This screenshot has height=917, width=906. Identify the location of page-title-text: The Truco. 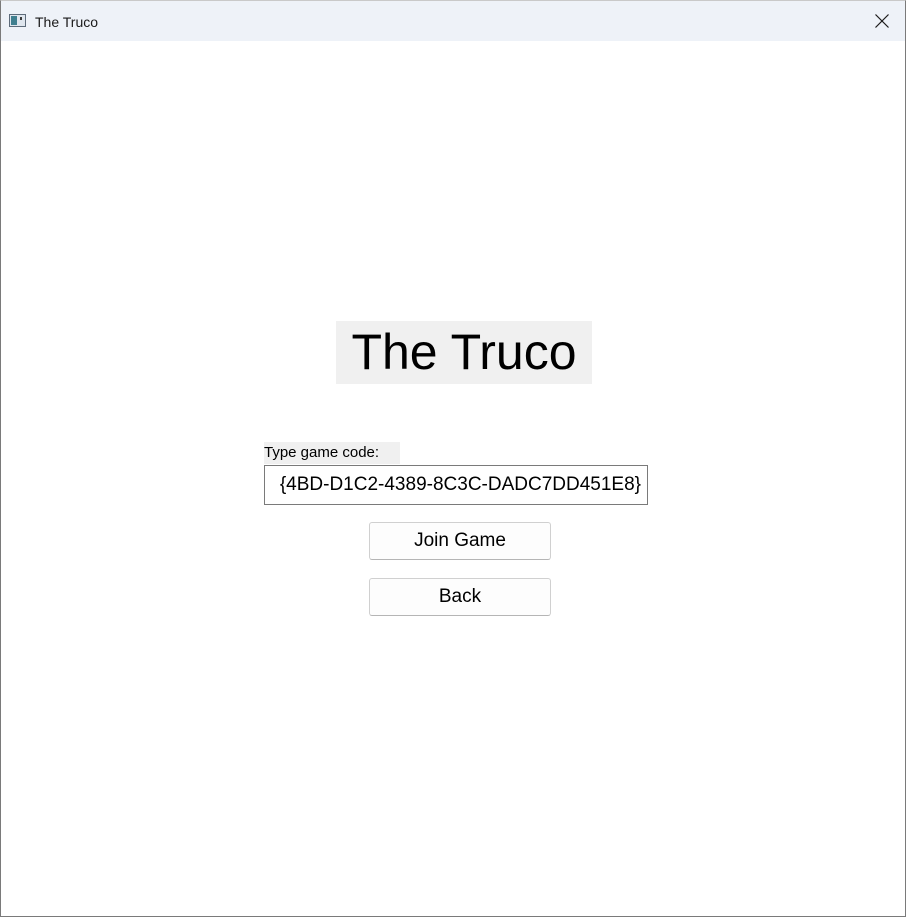
(464, 352).